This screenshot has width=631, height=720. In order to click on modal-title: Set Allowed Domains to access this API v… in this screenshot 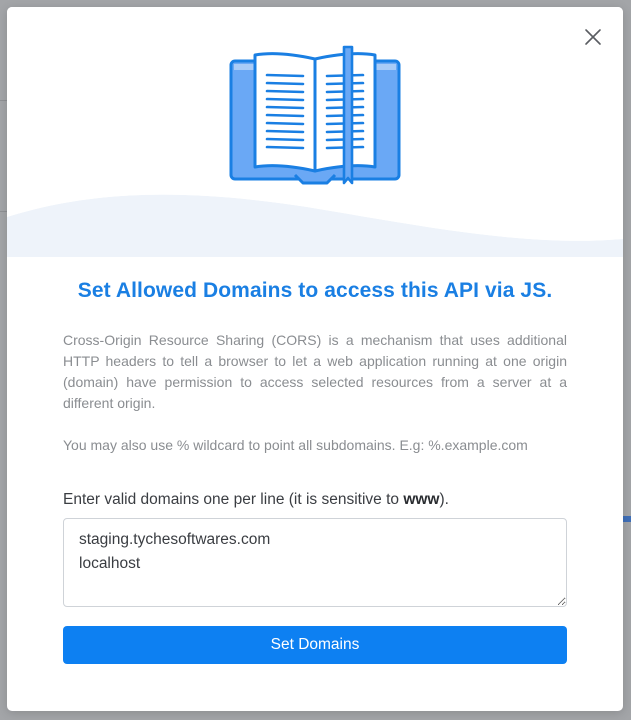, I will do `click(315, 290)`.